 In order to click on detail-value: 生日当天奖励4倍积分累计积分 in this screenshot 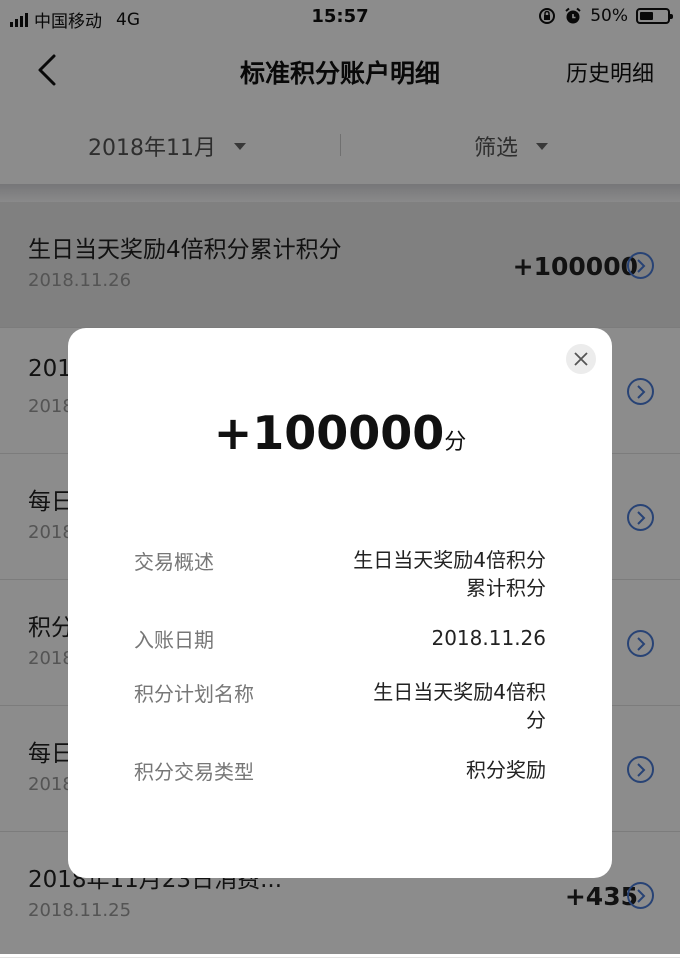, I will do `click(449, 574)`.